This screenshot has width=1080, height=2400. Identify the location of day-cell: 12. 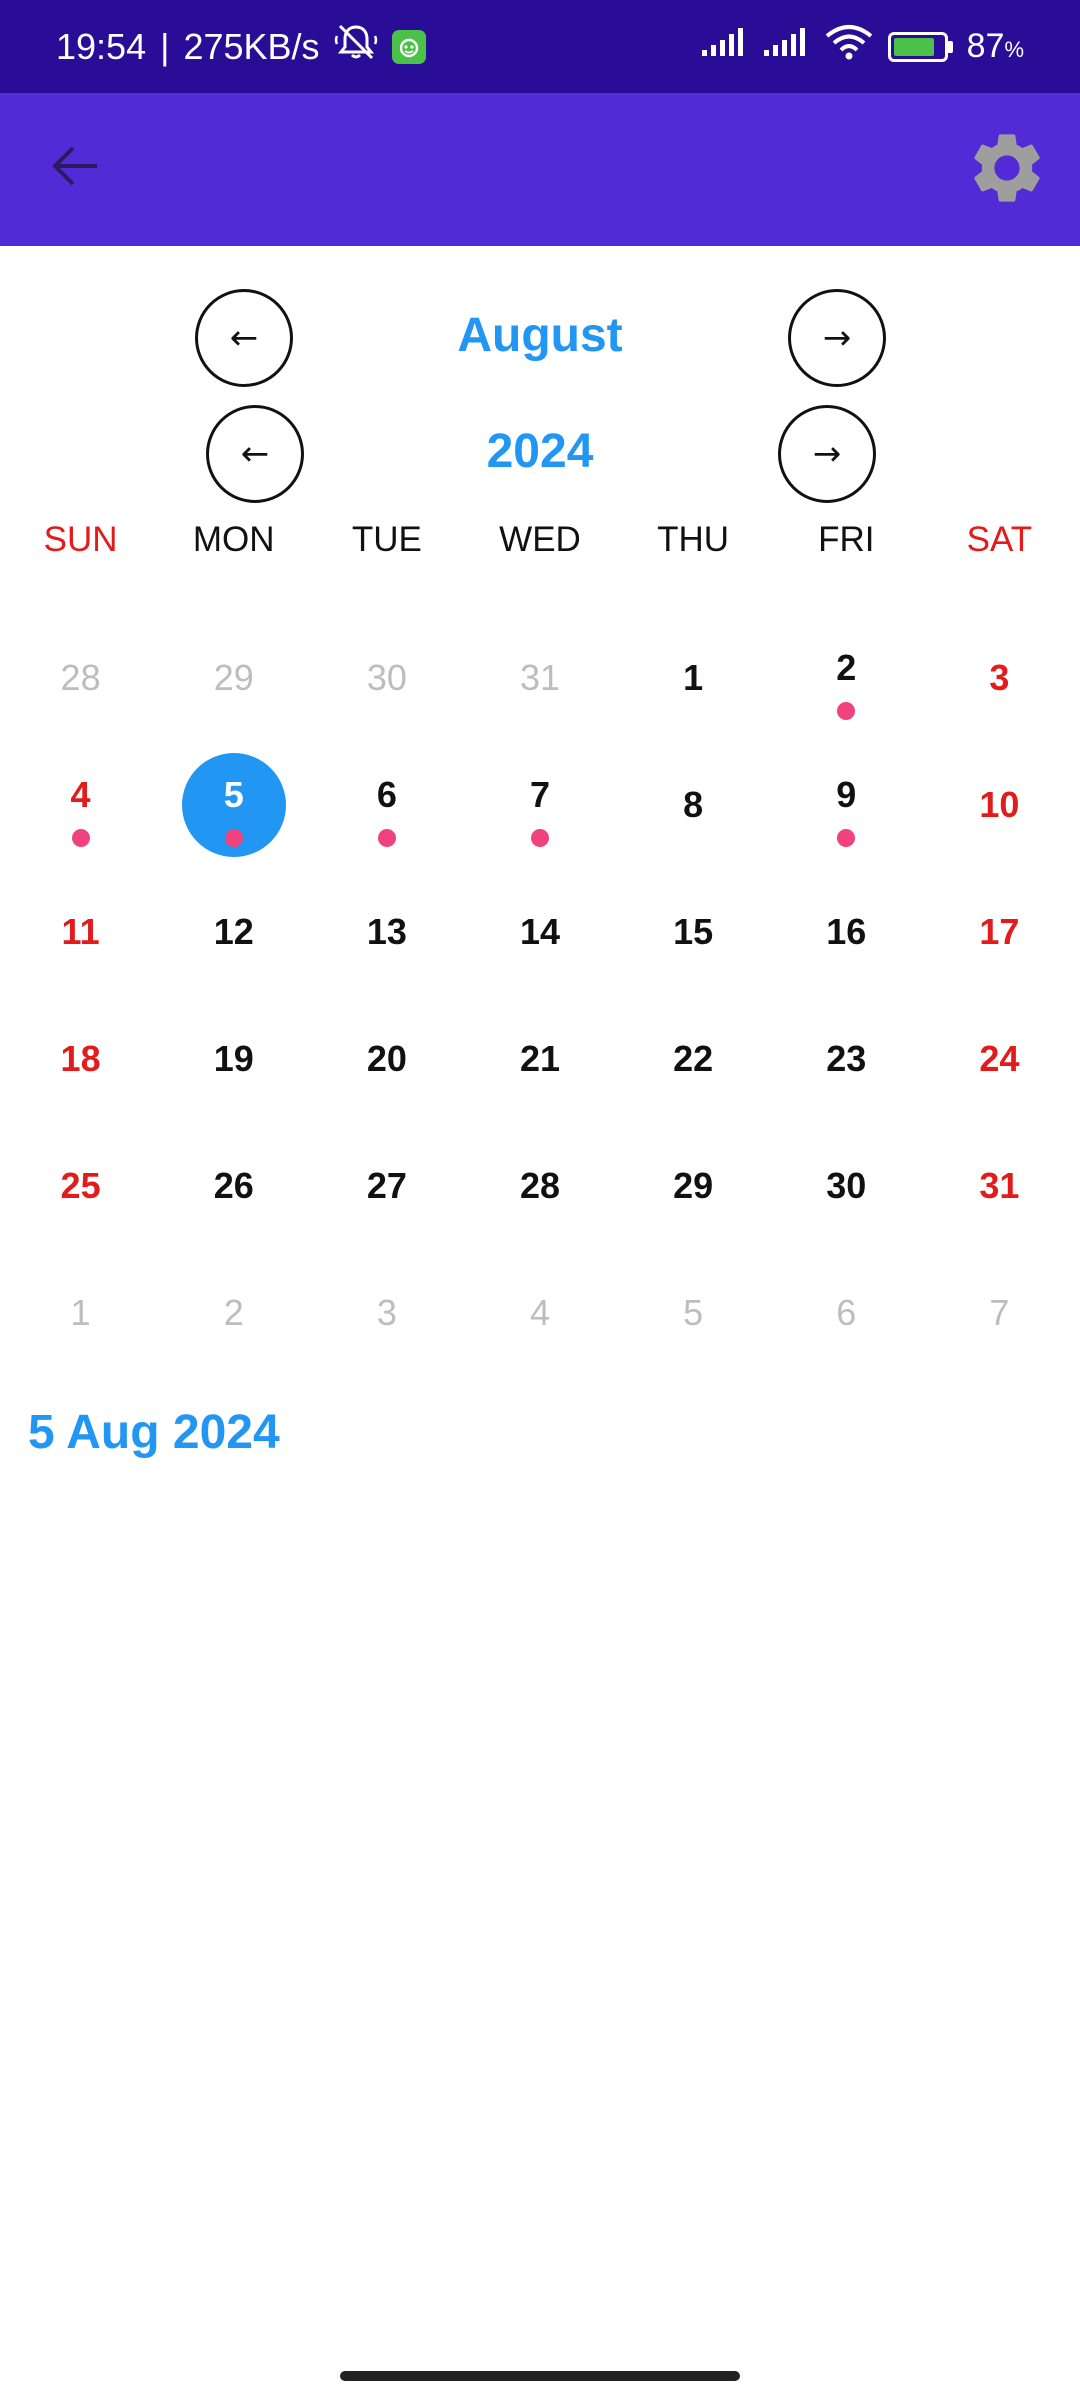
(233, 931).